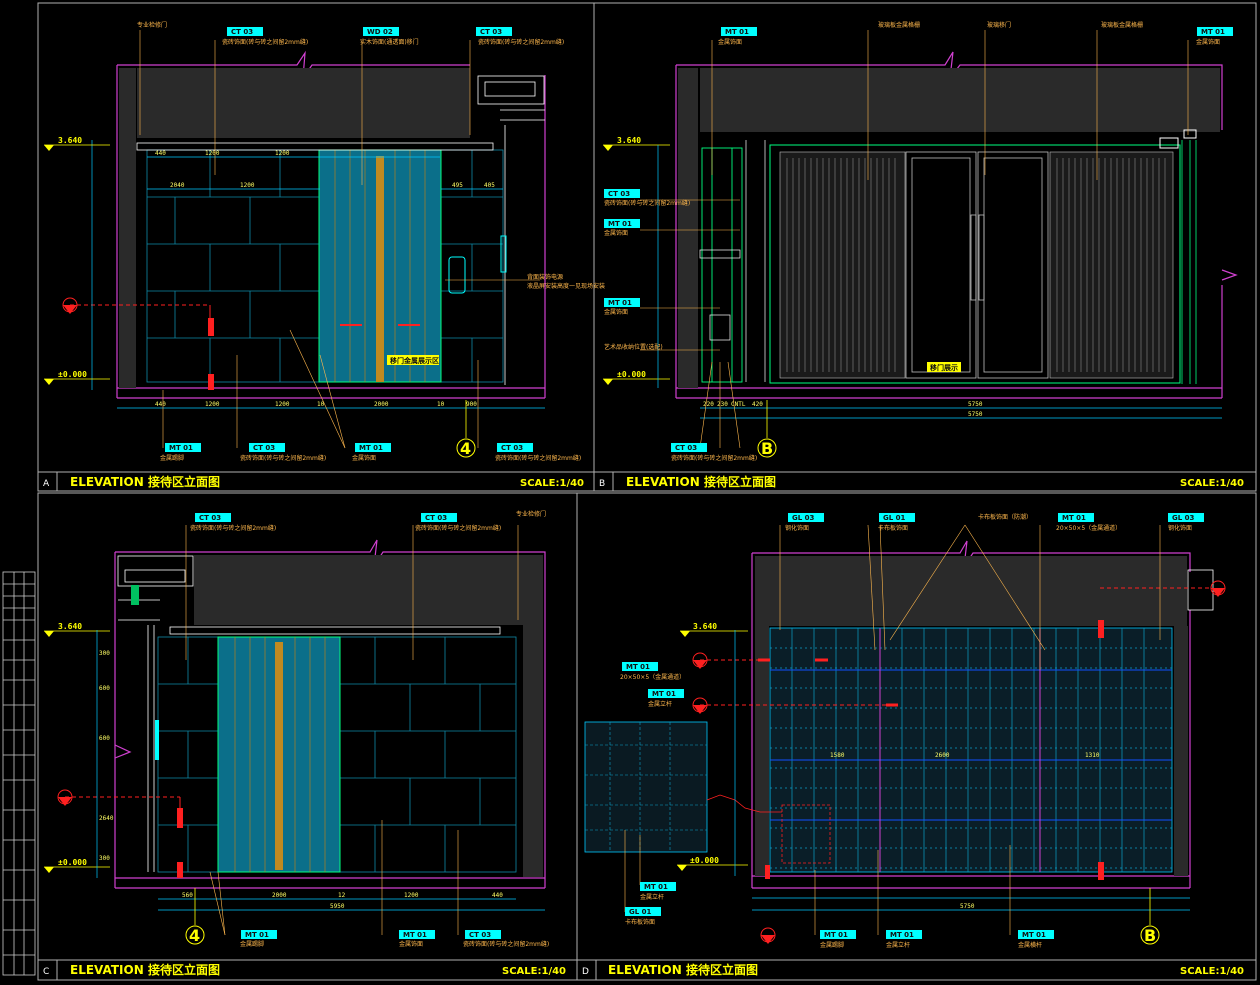 This screenshot has height=985, width=1260. What do you see at coordinates (364, 458) in the screenshot?
I see `note-a-mt01: 金属饰面` at bounding box center [364, 458].